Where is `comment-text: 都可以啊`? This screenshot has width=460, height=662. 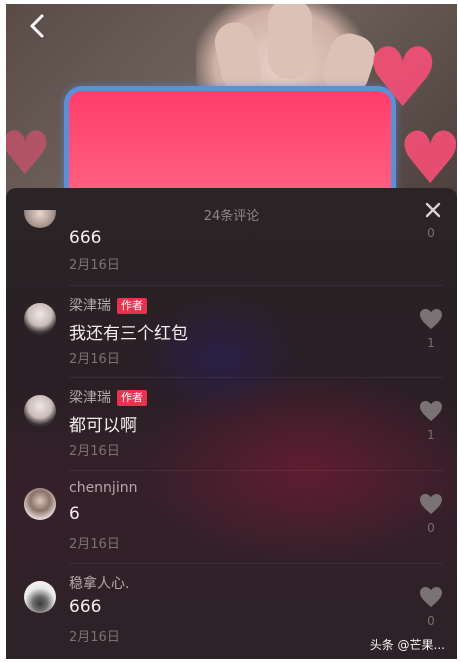
comment-text: 都可以啊 is located at coordinates (103, 426).